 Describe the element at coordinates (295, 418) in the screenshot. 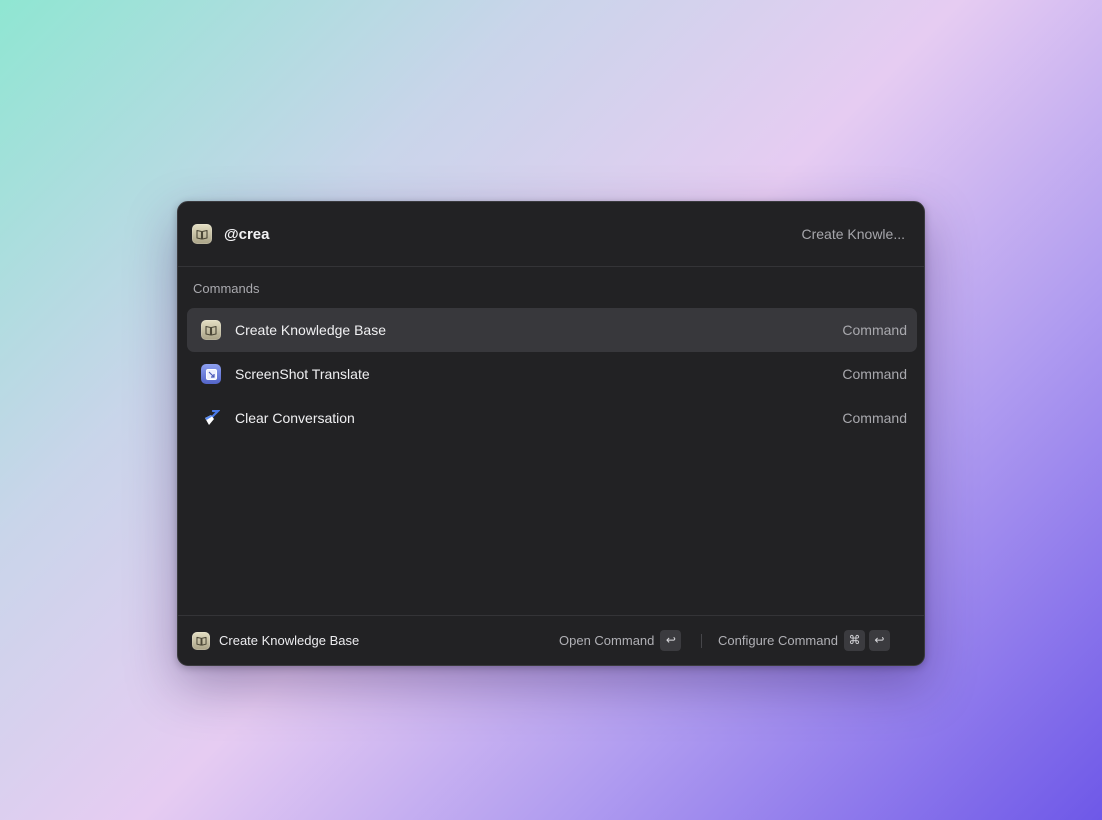

I see `command-label: Clear Conversation` at that location.